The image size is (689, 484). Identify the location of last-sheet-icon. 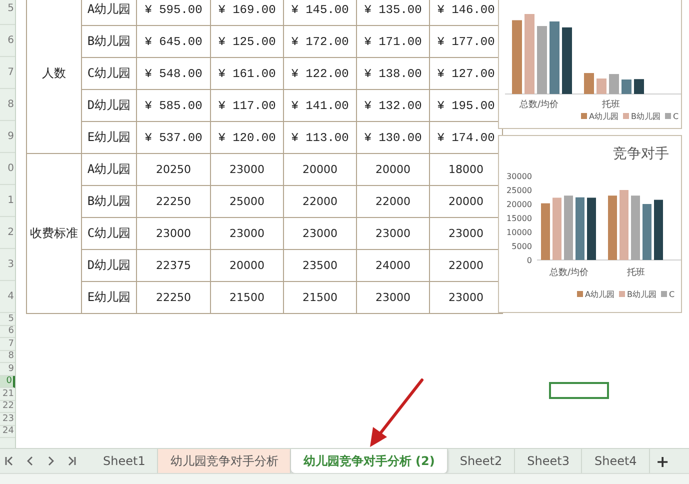
(72, 461).